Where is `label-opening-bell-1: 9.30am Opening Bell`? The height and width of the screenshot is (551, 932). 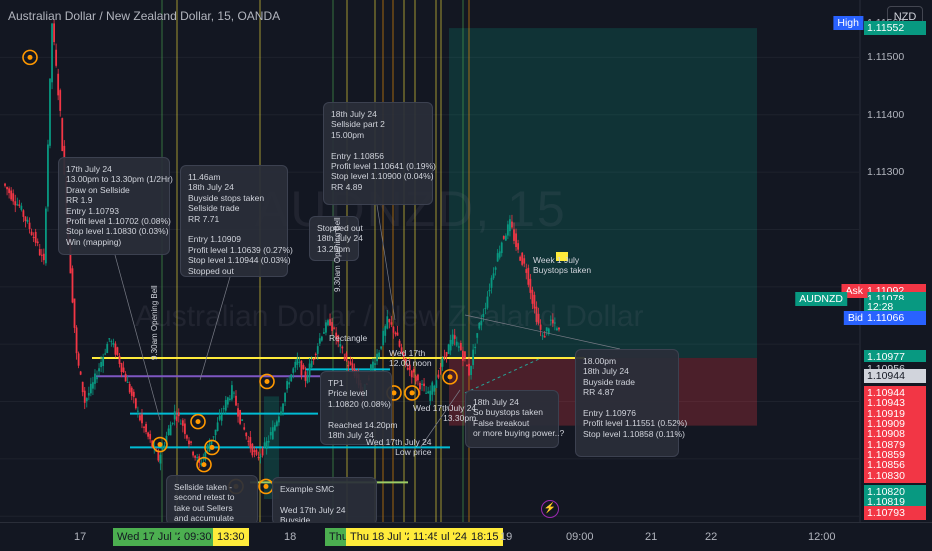 label-opening-bell-1: 9.30am Opening Bell is located at coordinates (154, 322).